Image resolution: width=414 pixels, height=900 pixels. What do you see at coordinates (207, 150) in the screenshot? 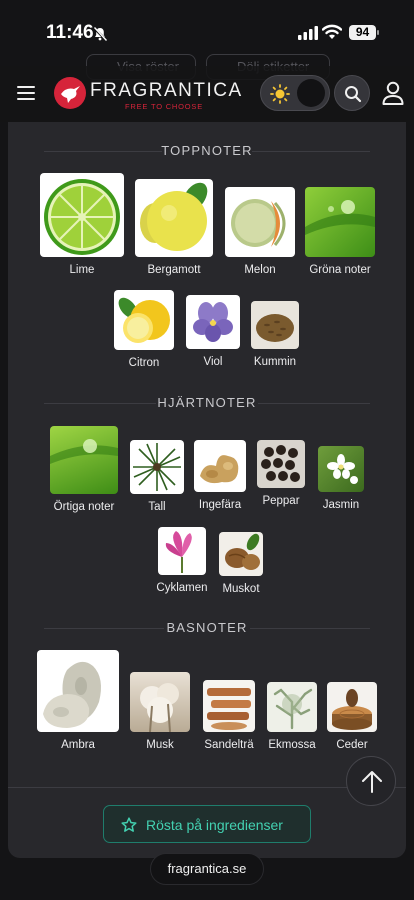
I see `top-notes-heading: TOPPNOTER` at bounding box center [207, 150].